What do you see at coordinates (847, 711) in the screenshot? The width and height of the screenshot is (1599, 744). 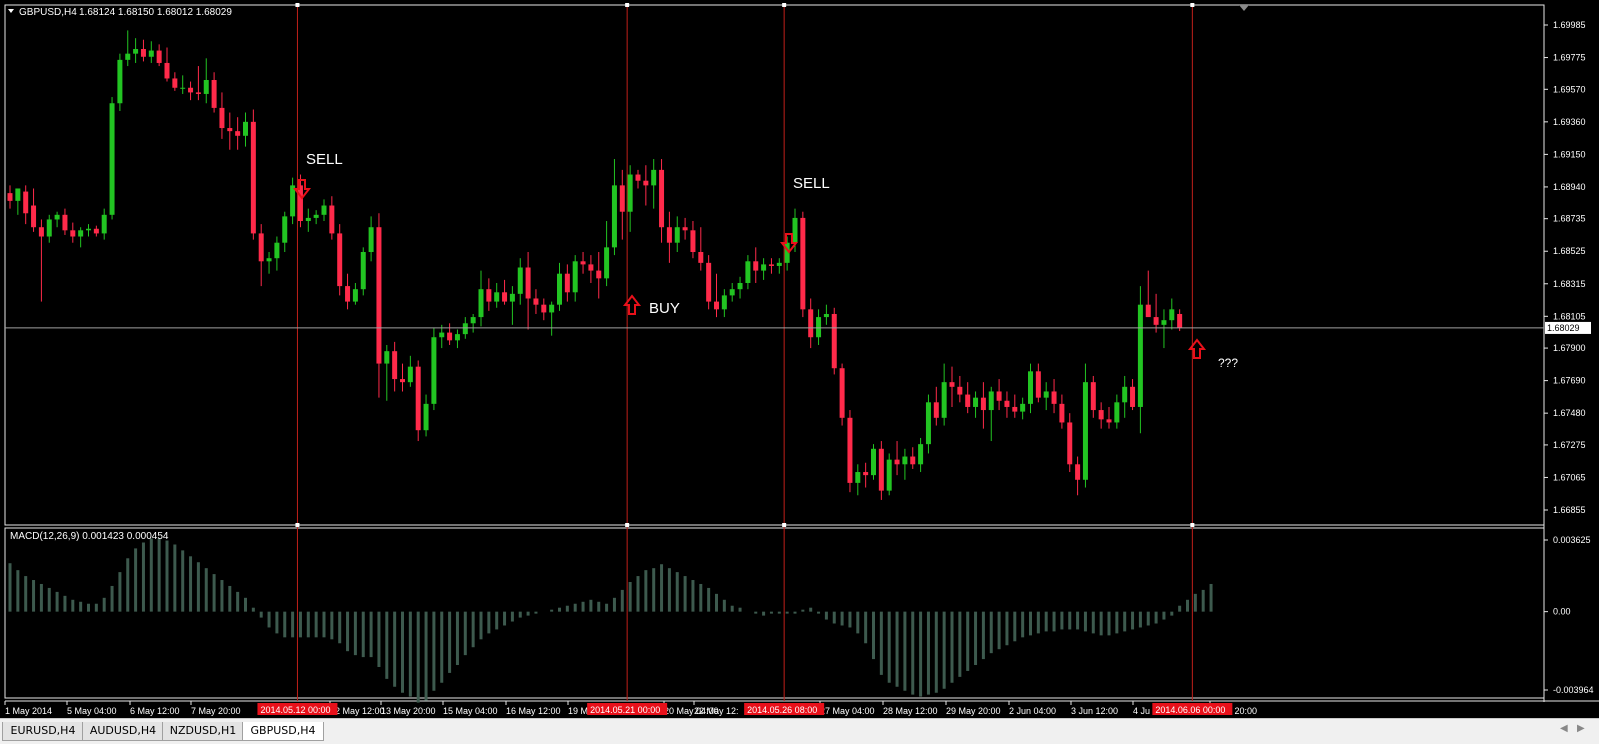 I see `time-tick-label: 27 May 04:00` at bounding box center [847, 711].